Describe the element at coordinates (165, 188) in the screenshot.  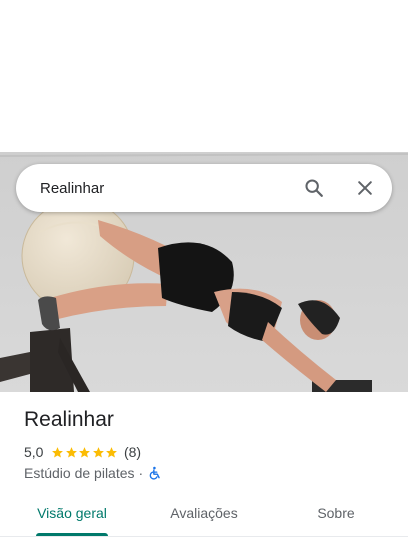
I see `search-input` at that location.